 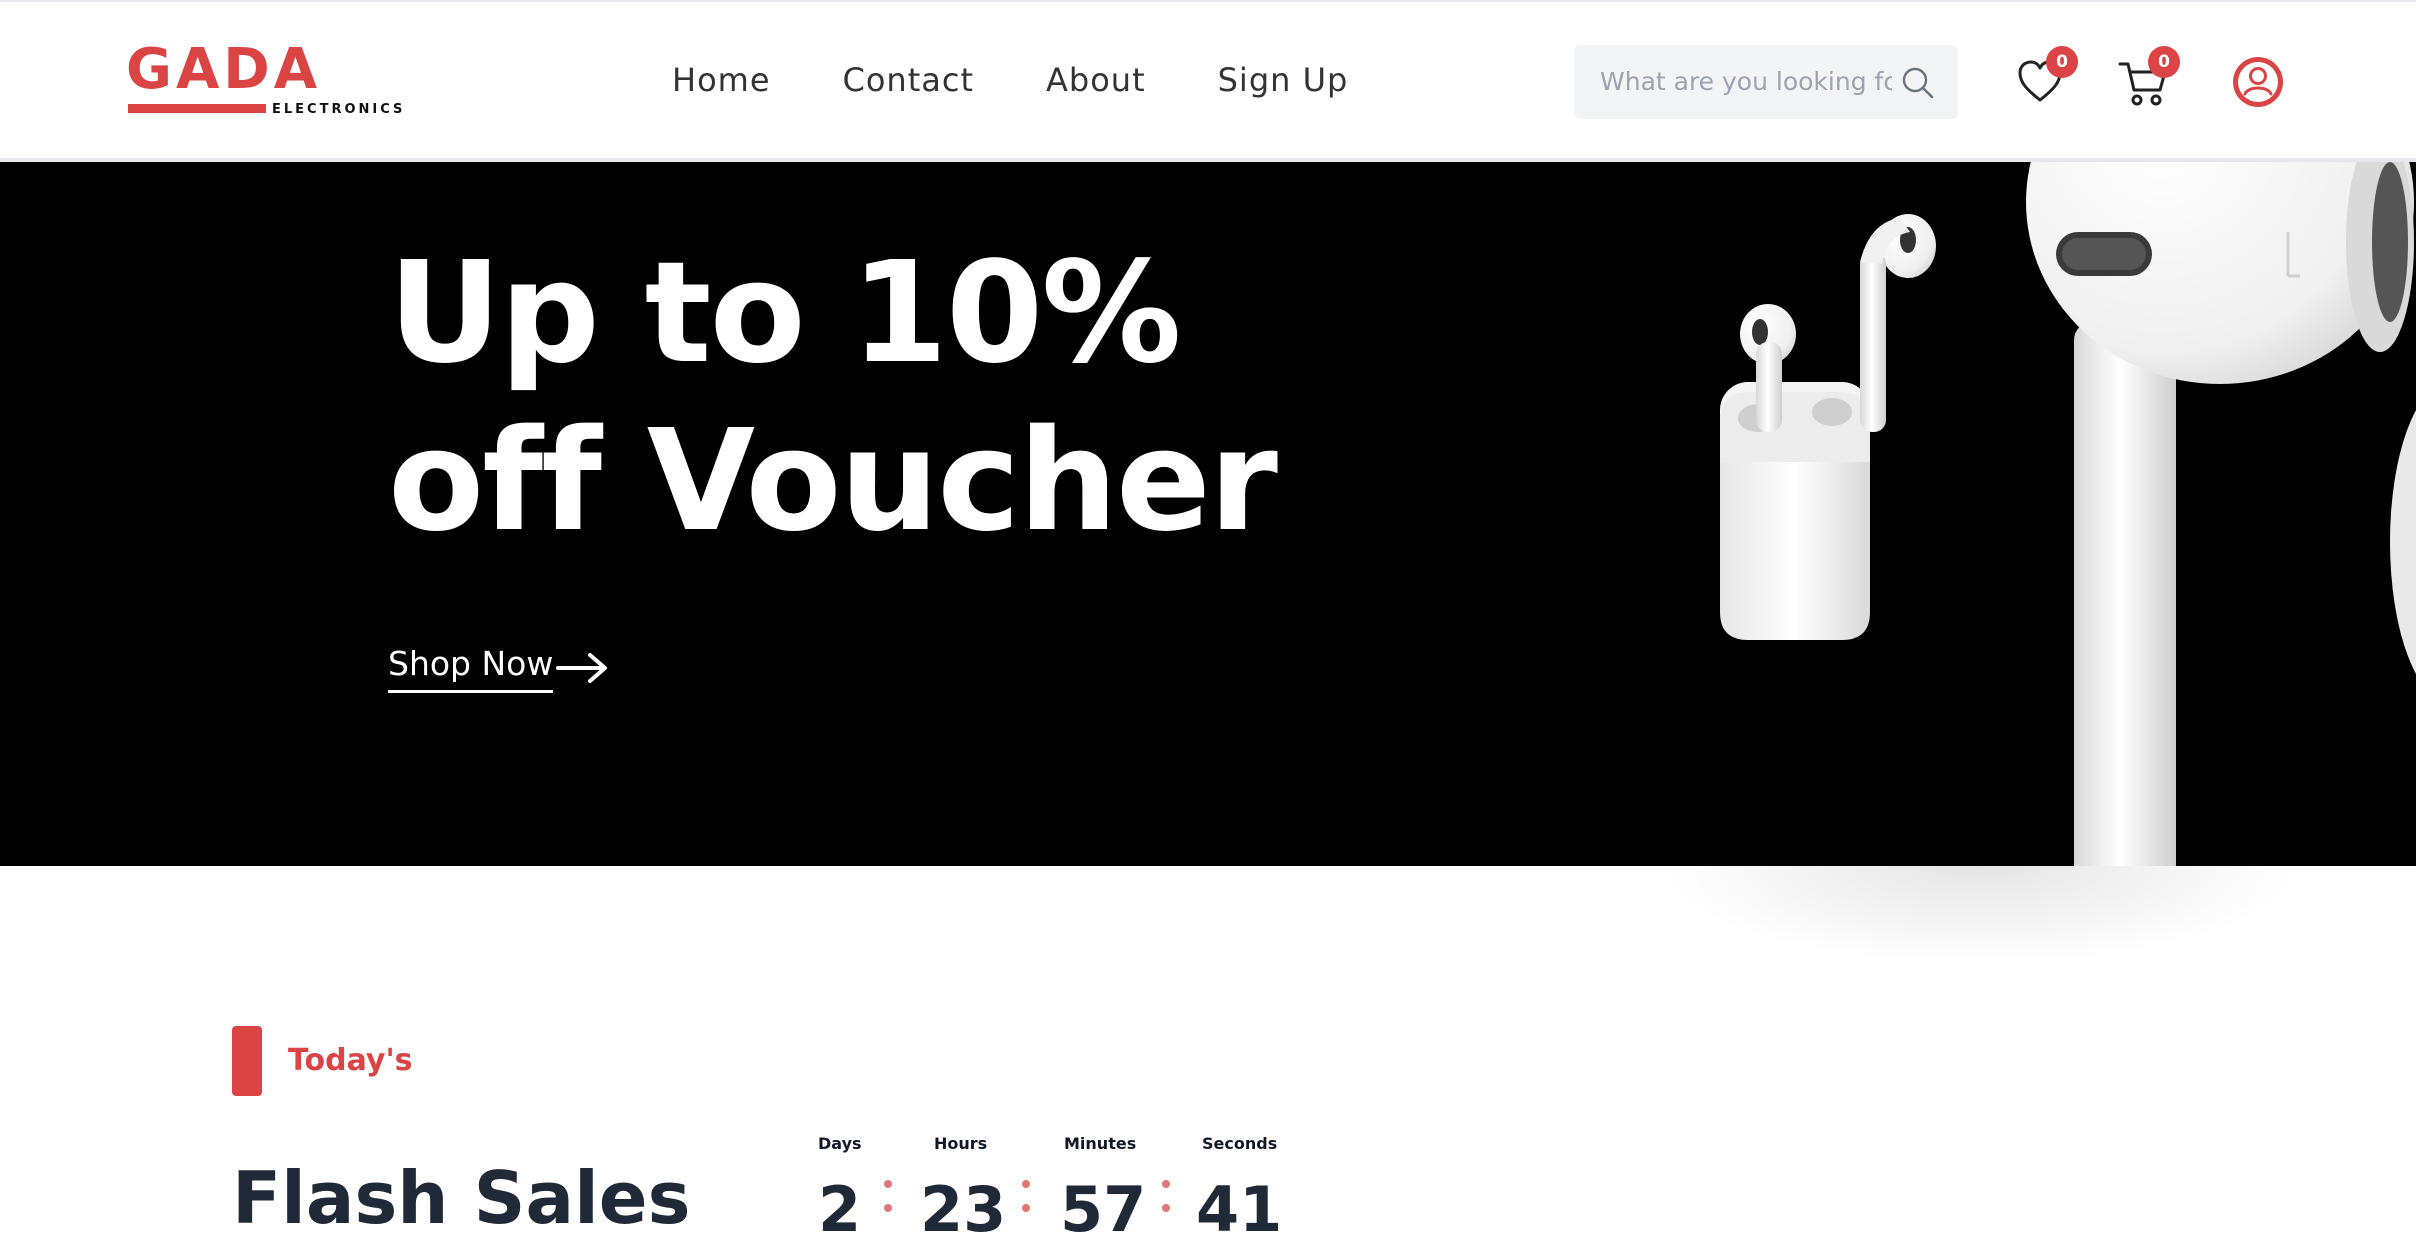 What do you see at coordinates (1100, 1143) in the screenshot?
I see `countdown-minutes-label: Minutes` at bounding box center [1100, 1143].